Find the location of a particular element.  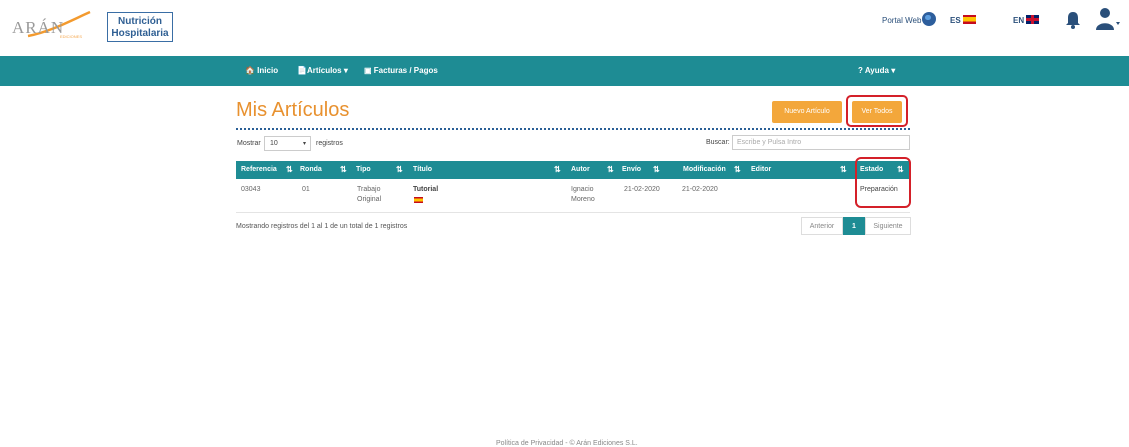

journal-name-line2: Hospitalaria is located at coordinates (140, 33).